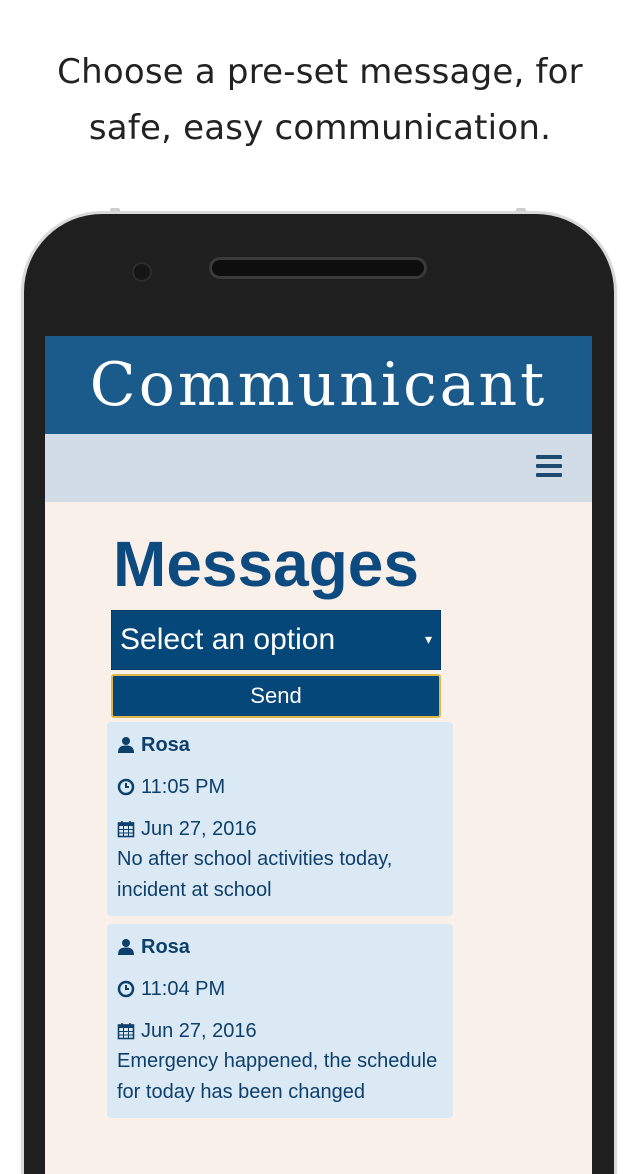 The image size is (640, 1174). Describe the element at coordinates (318, 468) in the screenshot. I see `navbar` at that location.